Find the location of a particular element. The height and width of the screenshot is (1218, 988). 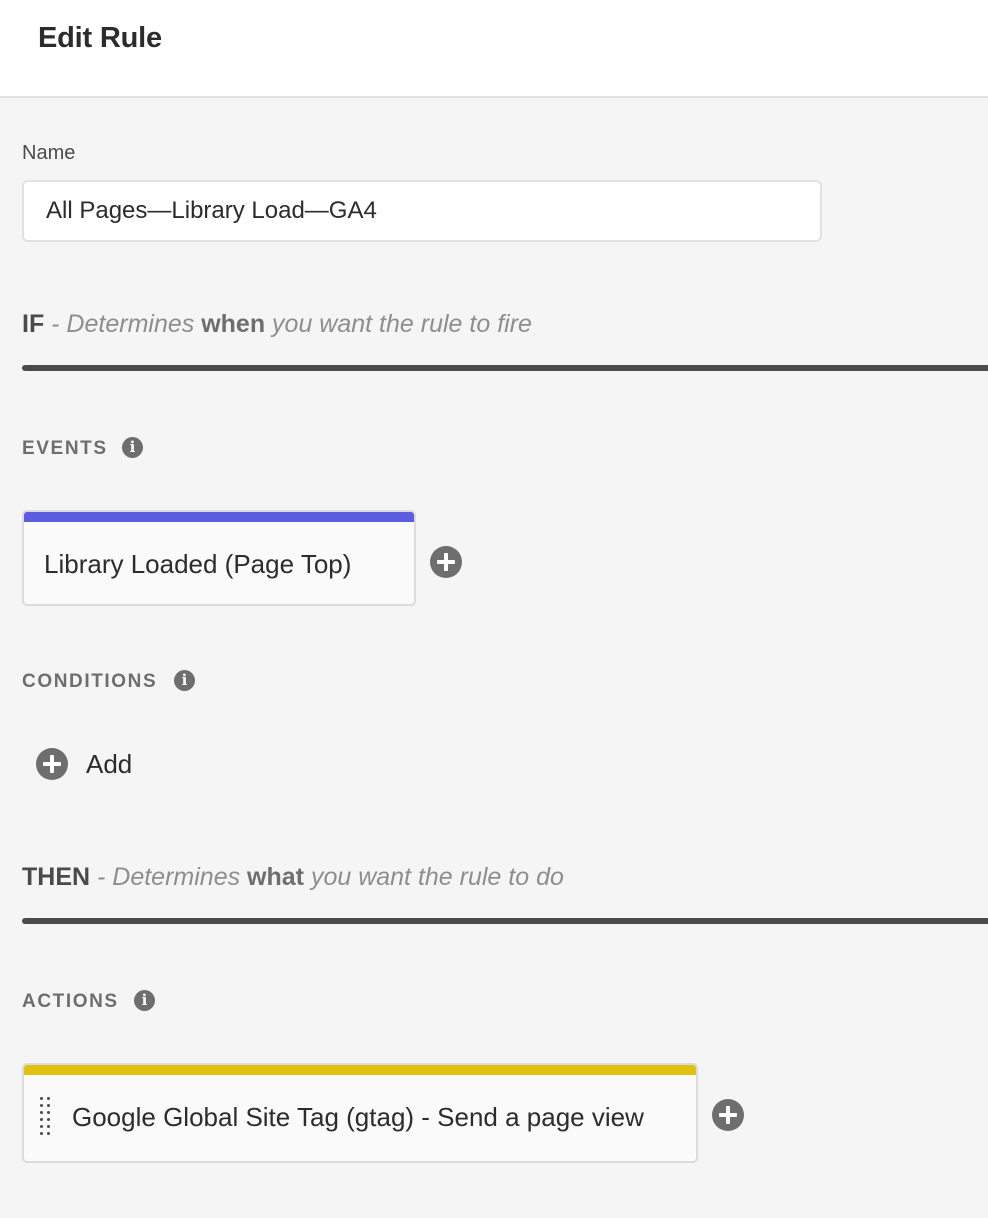

event-card: Library Loaded (Page Top) is located at coordinates (219, 558).